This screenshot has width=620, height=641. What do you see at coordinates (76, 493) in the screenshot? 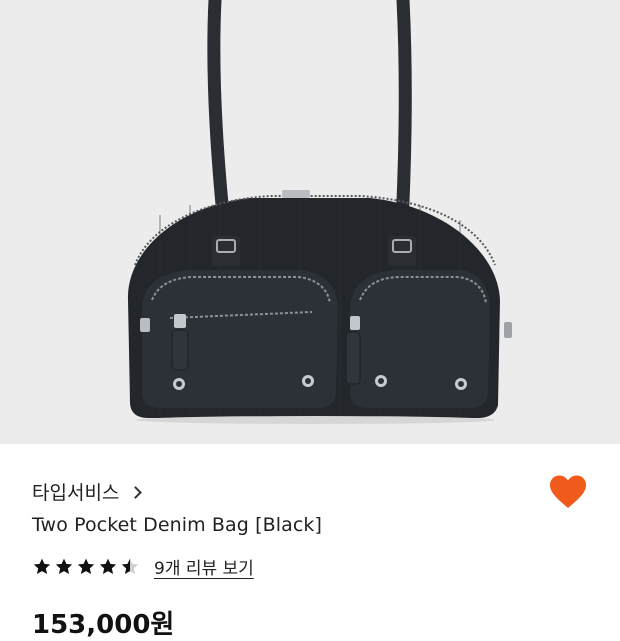
I see `brand-name: 타입서비스` at bounding box center [76, 493].